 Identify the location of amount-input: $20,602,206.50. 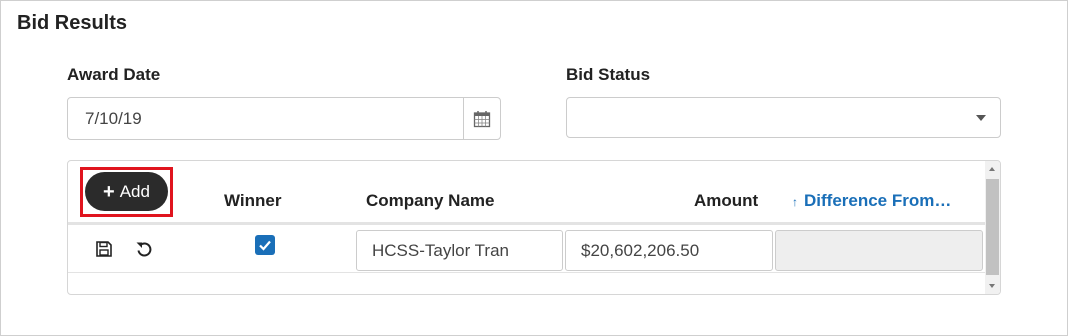
(669, 250).